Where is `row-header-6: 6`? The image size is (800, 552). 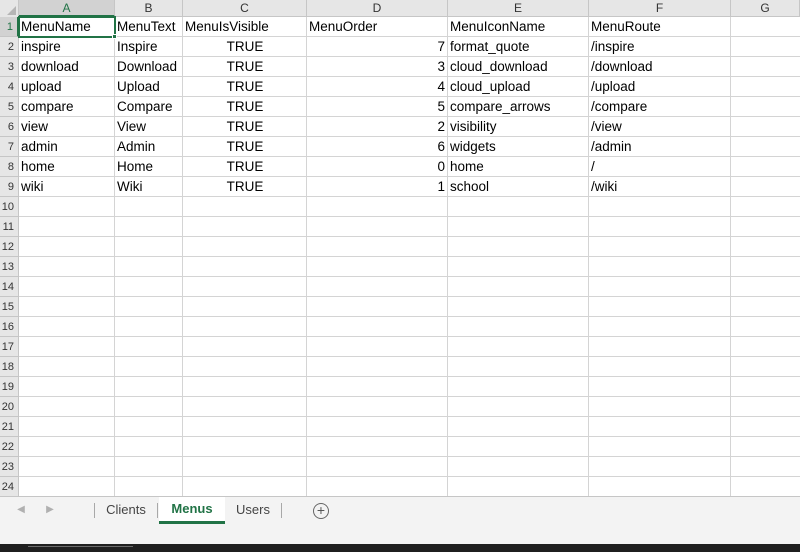
row-header-6: 6 is located at coordinates (9, 127).